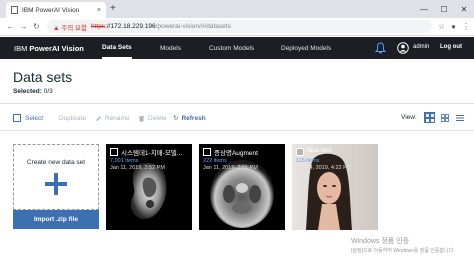  Describe the element at coordinates (236, 153) in the screenshot. I see `dataset-name: 증상명Augment` at that location.